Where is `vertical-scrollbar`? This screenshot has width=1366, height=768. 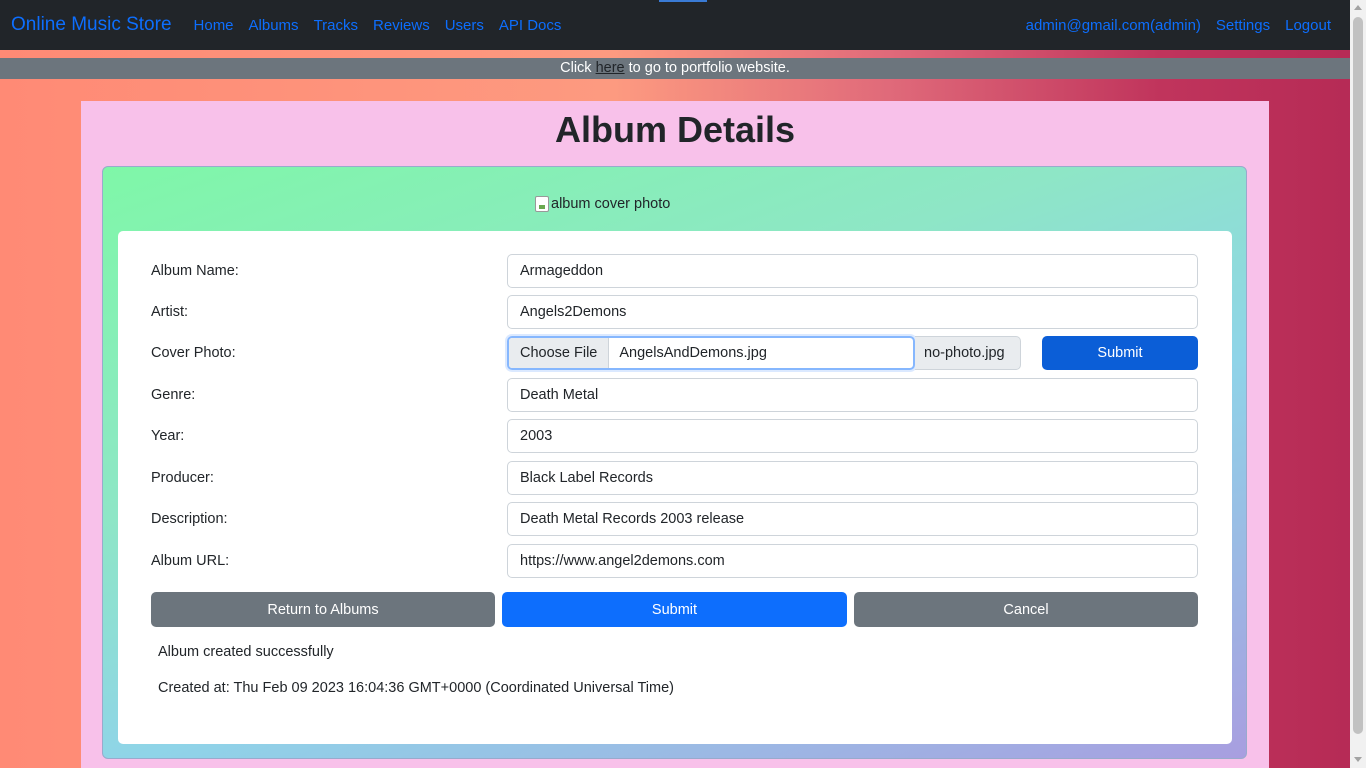
vertical-scrollbar is located at coordinates (1358, 384).